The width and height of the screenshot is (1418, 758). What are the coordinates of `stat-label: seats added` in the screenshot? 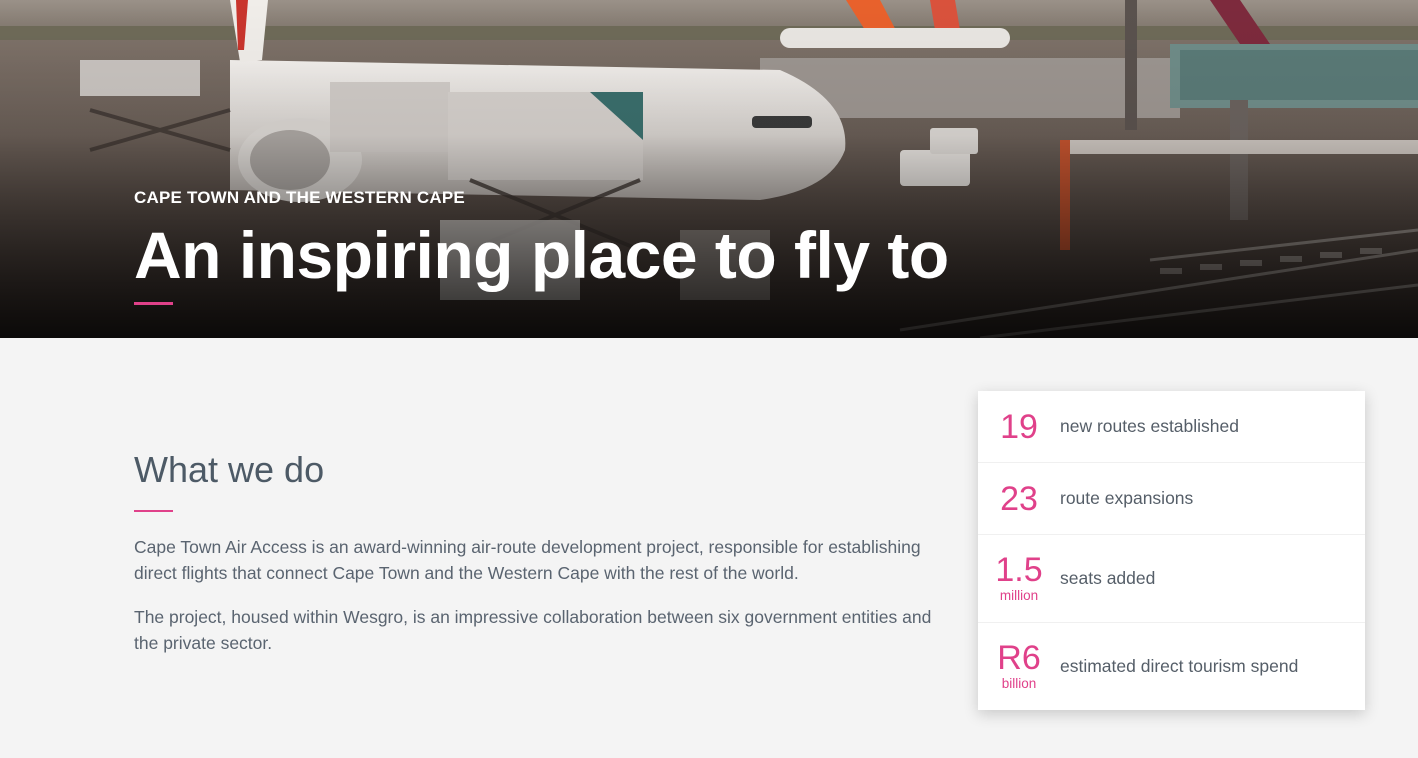 It's located at (1108, 578).